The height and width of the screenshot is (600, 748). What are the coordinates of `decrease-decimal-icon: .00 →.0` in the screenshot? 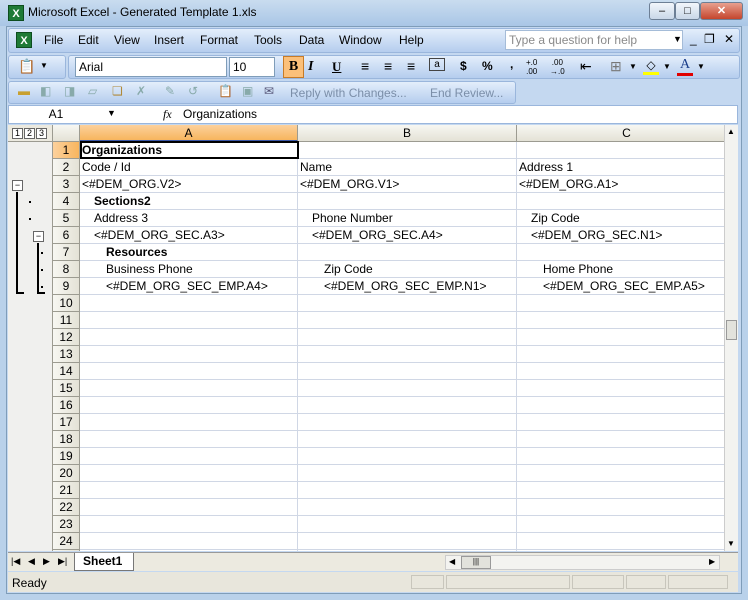 It's located at (557, 67).